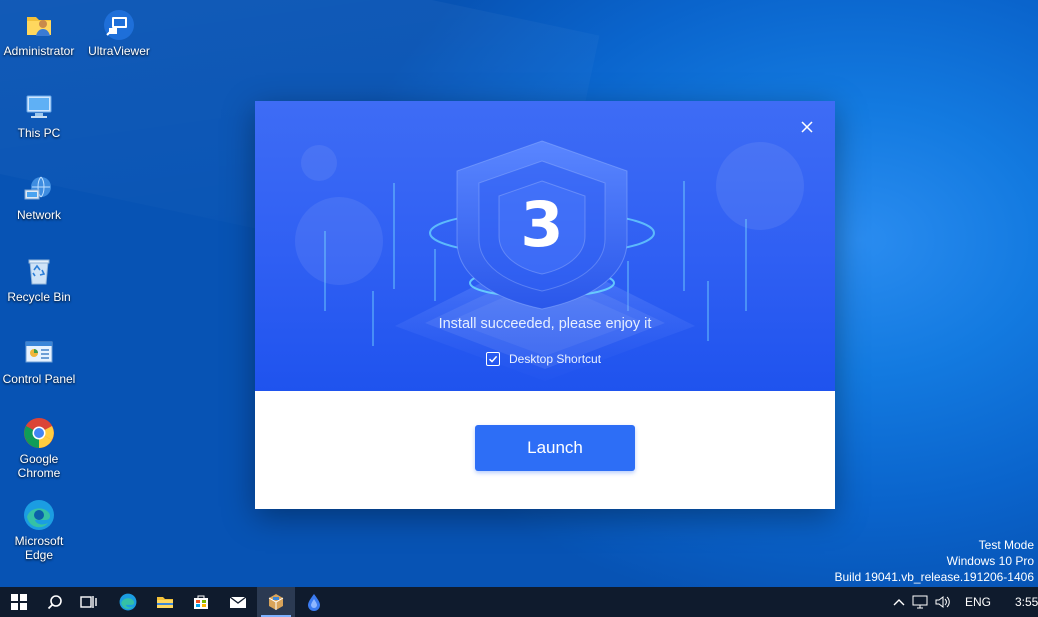 Image resolution: width=1038 pixels, height=617 pixels. I want to click on system-tray: ENG 3:55, so click(964, 602).